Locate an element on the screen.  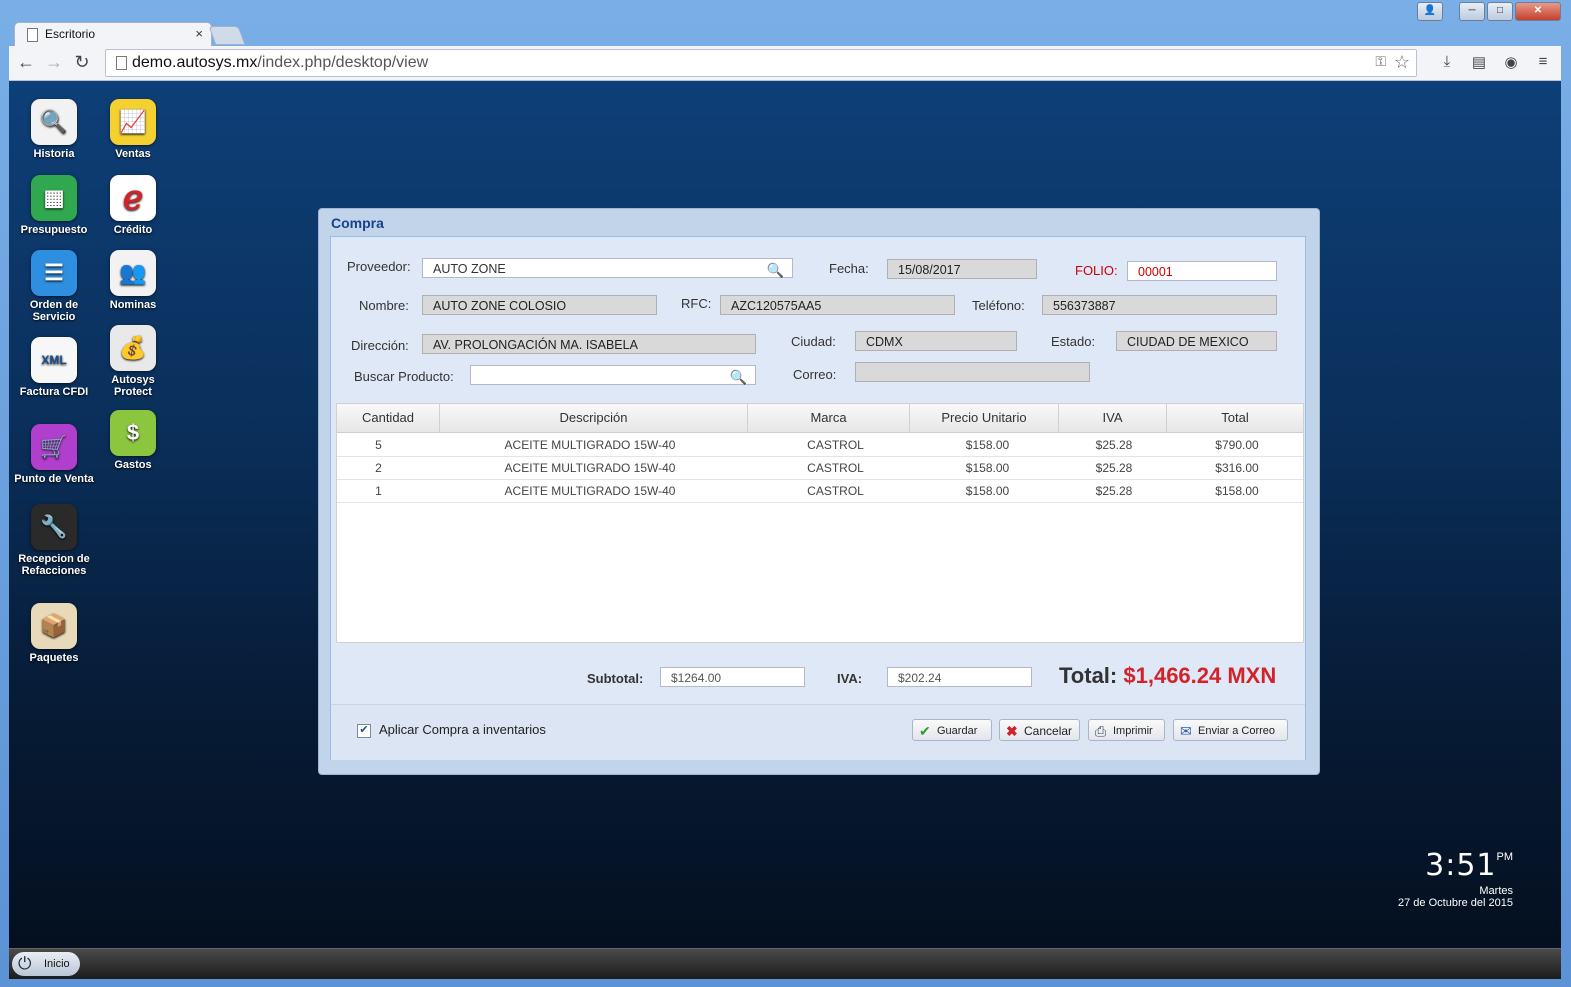
desktop-icon-presupuesto: ▦ Presupuesto is located at coordinates (54, 205).